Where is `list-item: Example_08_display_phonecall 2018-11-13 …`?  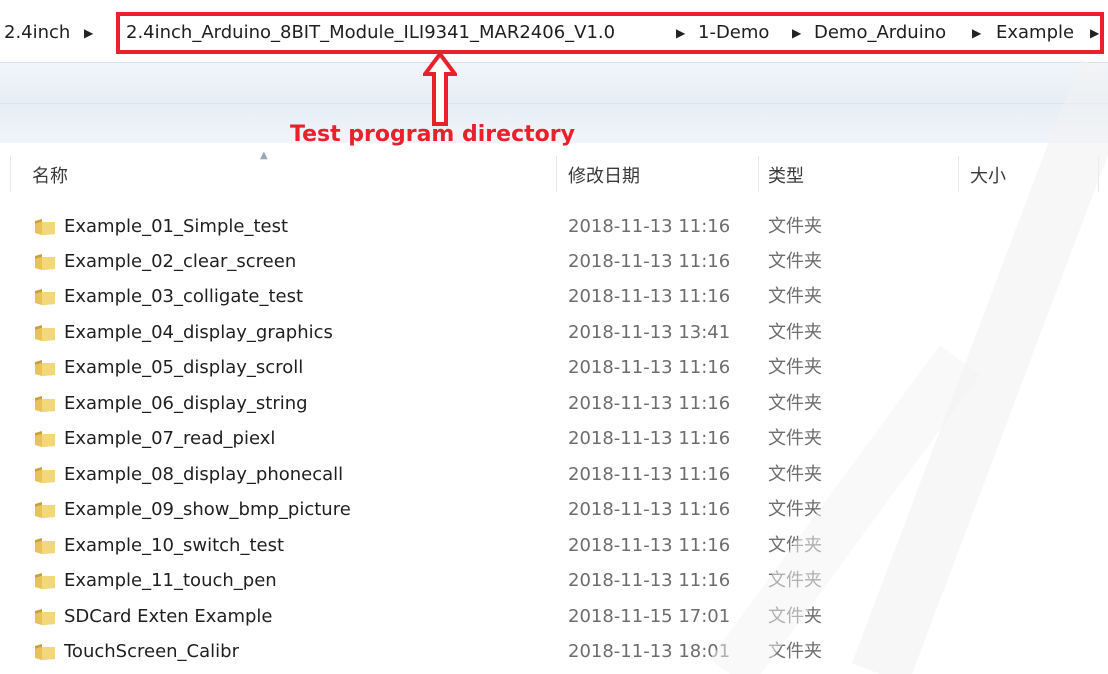
list-item: Example_08_display_phonecall 2018-11-13 … is located at coordinates (554, 475).